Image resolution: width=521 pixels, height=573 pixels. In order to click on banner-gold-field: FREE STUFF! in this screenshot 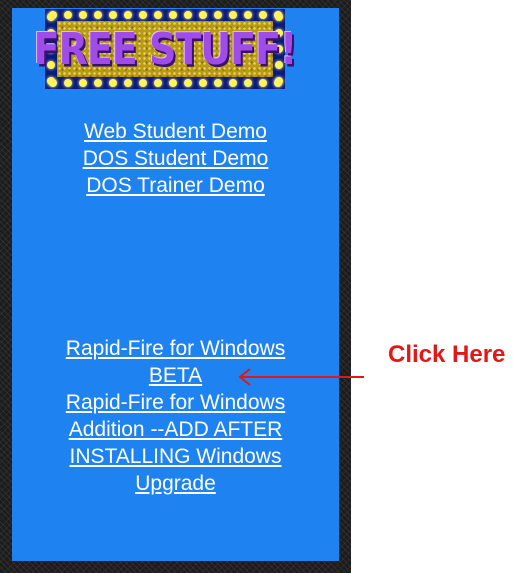, I will do `click(165, 49)`.